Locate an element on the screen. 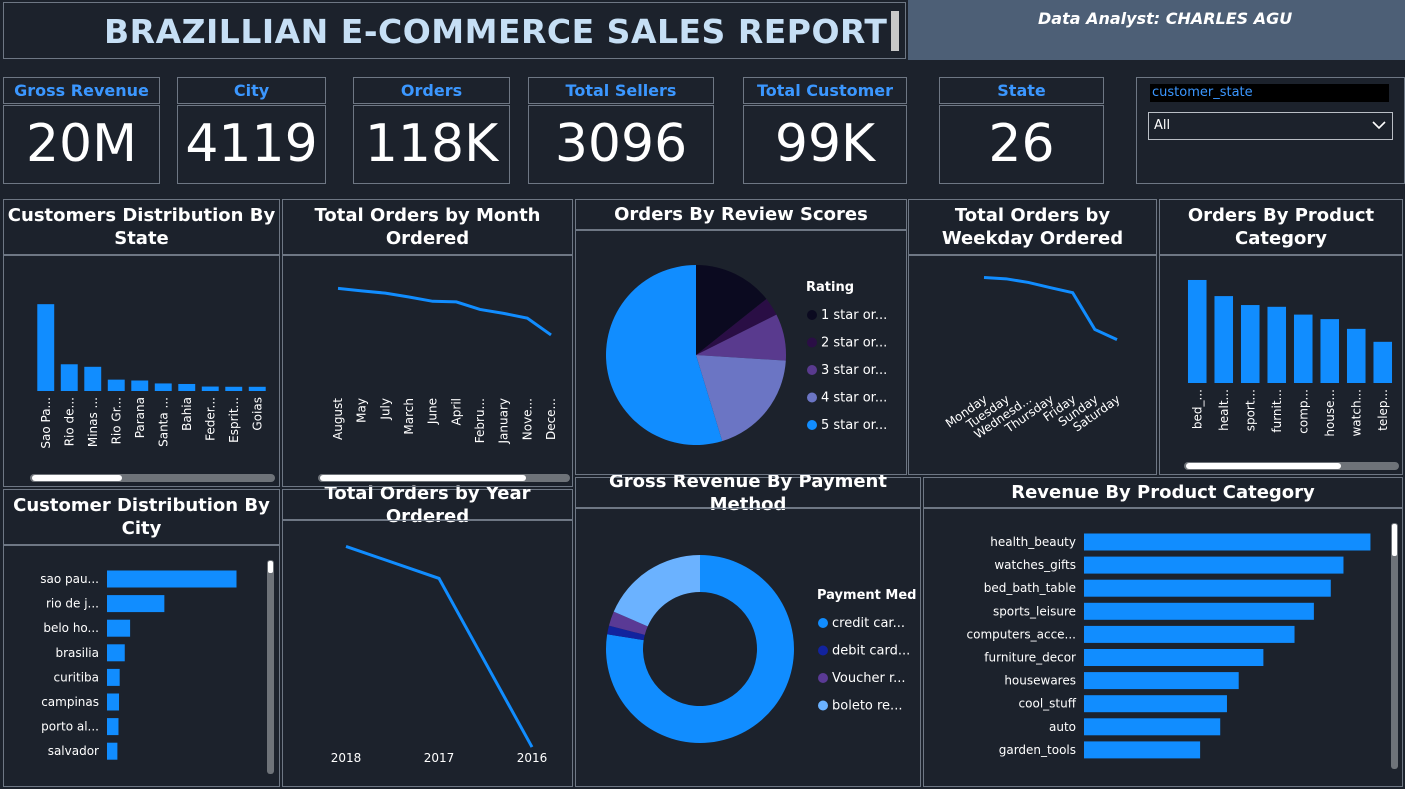 This screenshot has width=1405, height=789. slicer-field-label: customer_state is located at coordinates (1269, 93).